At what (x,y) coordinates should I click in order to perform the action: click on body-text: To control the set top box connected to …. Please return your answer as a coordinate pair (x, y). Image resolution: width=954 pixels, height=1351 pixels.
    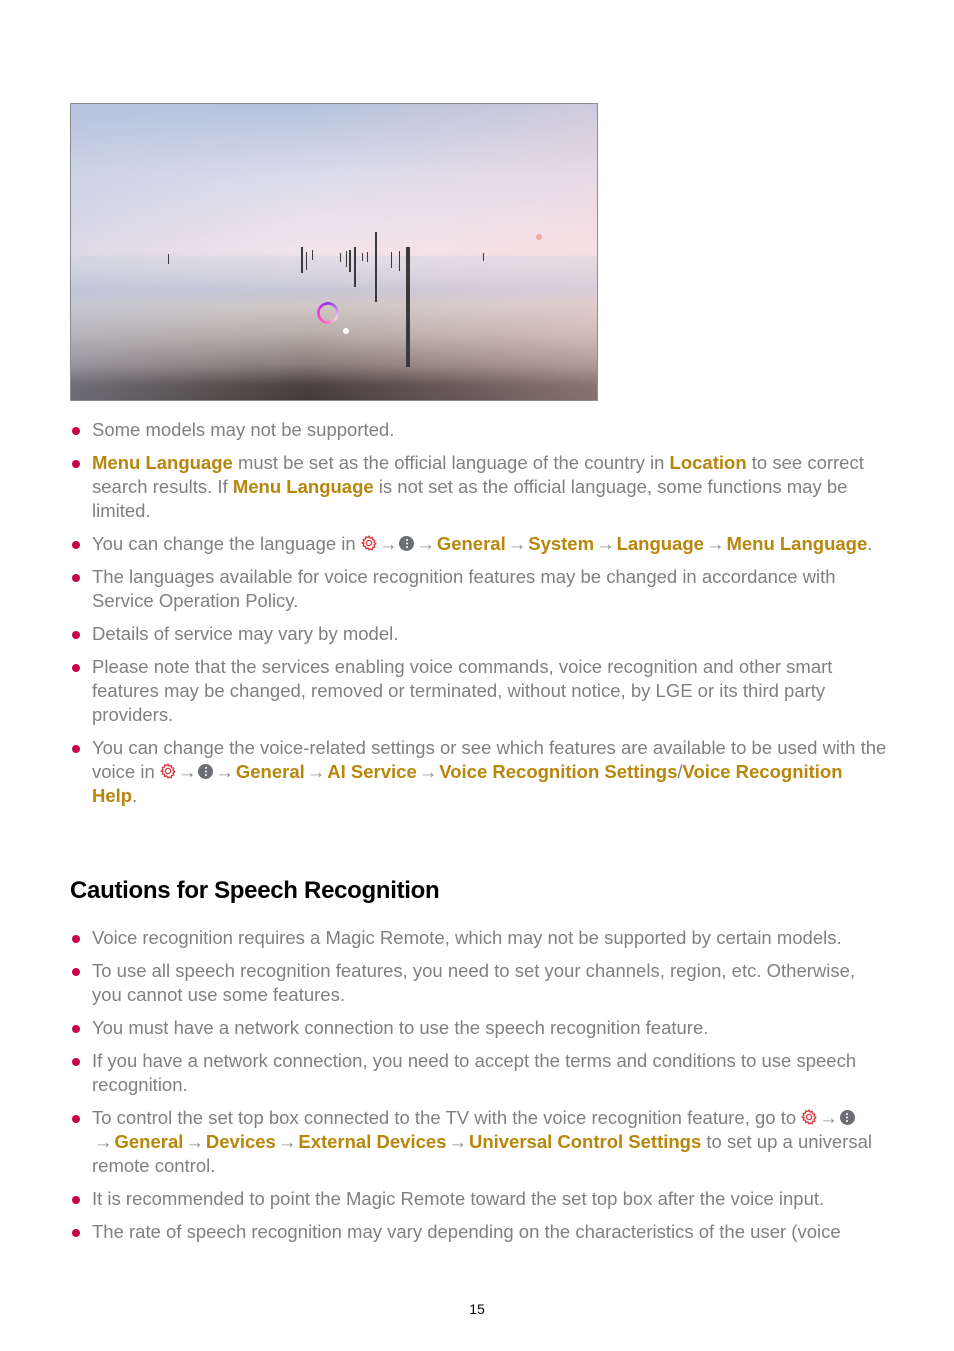
    Looking at the image, I should click on (447, 1117).